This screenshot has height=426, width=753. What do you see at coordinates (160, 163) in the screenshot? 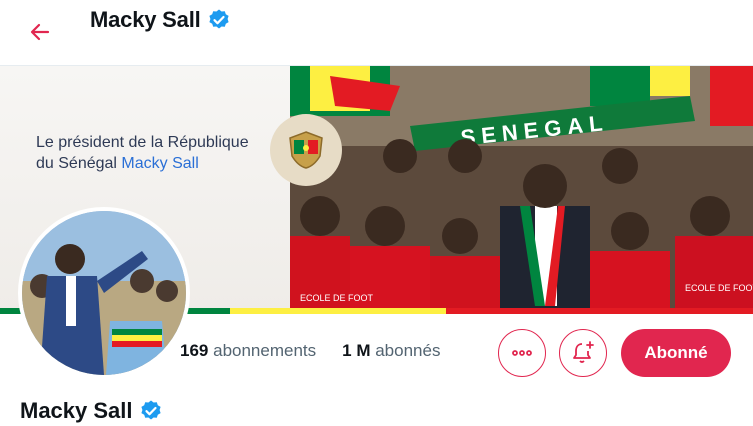
I see `banner-caption-highlight: Macky Sall` at bounding box center [160, 163].